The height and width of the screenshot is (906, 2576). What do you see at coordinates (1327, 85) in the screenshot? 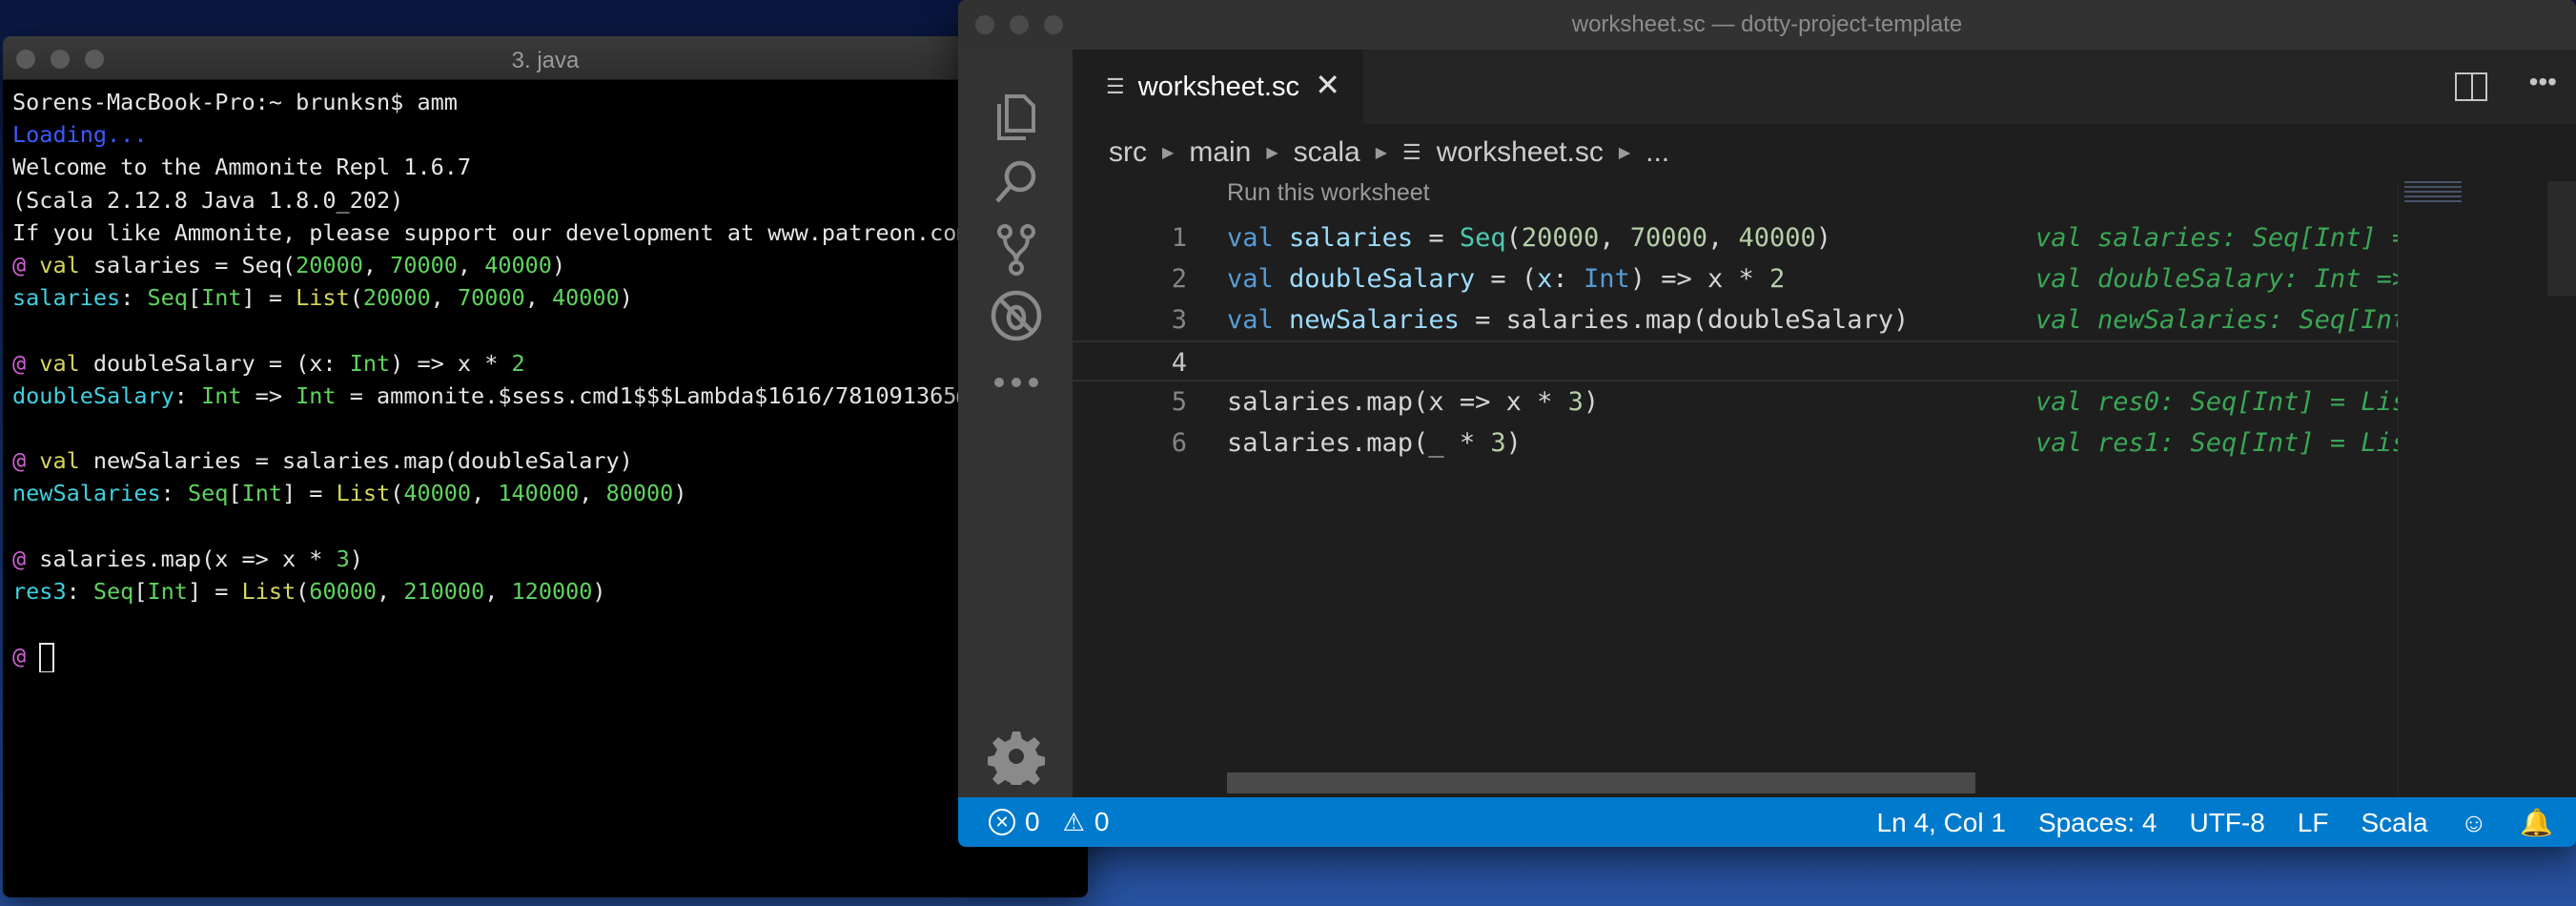
I see `close-tab-icon: ✕` at bounding box center [1327, 85].